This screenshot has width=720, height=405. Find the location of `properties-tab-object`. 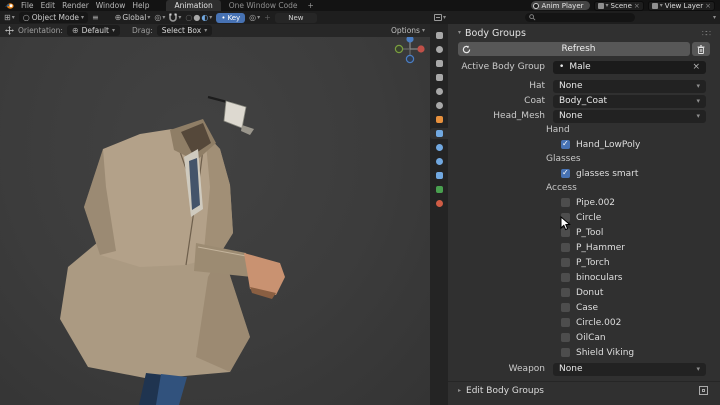

properties-tab-object is located at coordinates (439, 119).